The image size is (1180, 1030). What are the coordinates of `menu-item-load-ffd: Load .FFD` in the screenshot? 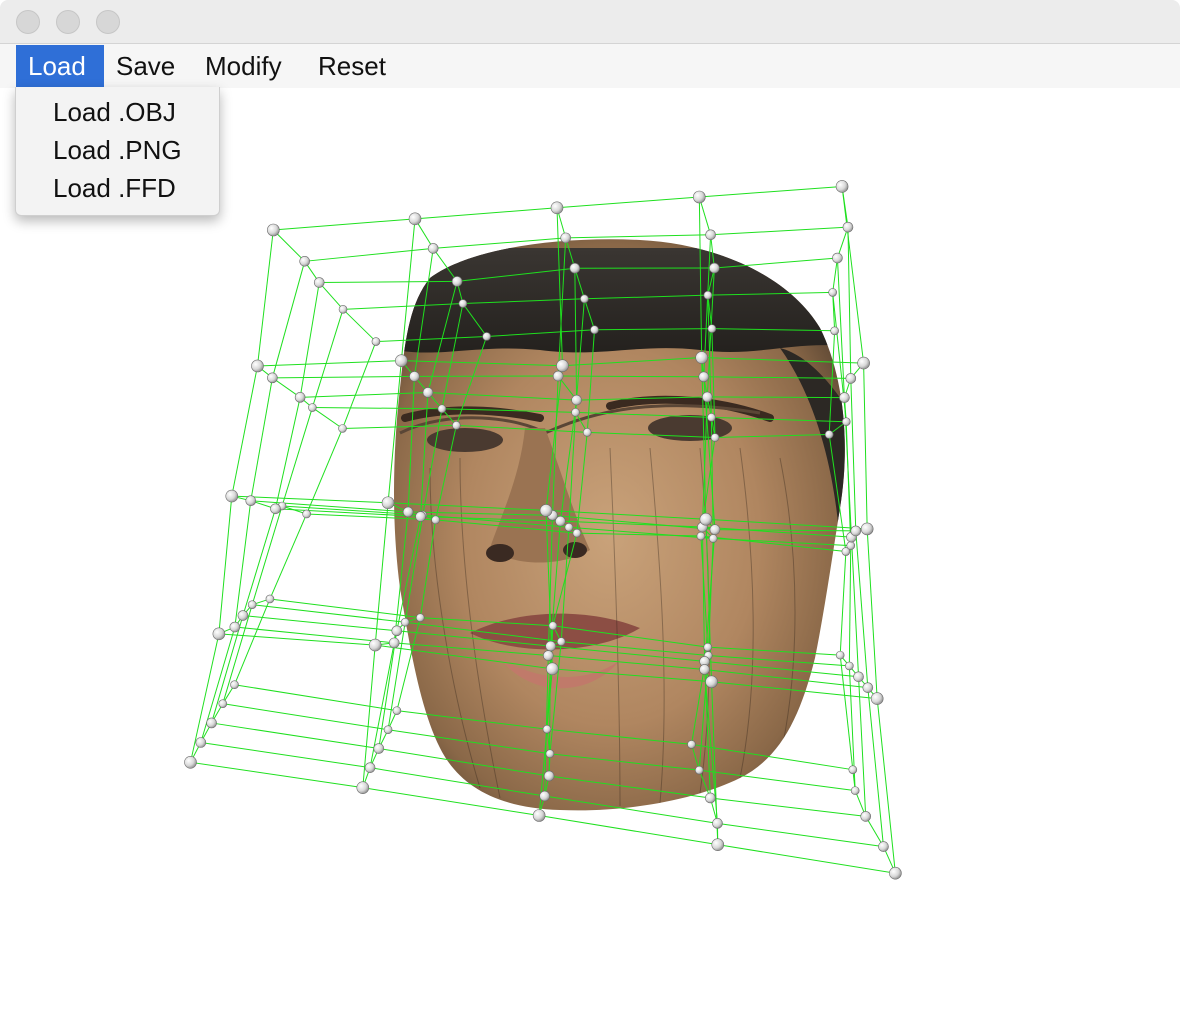 It's located at (114, 188).